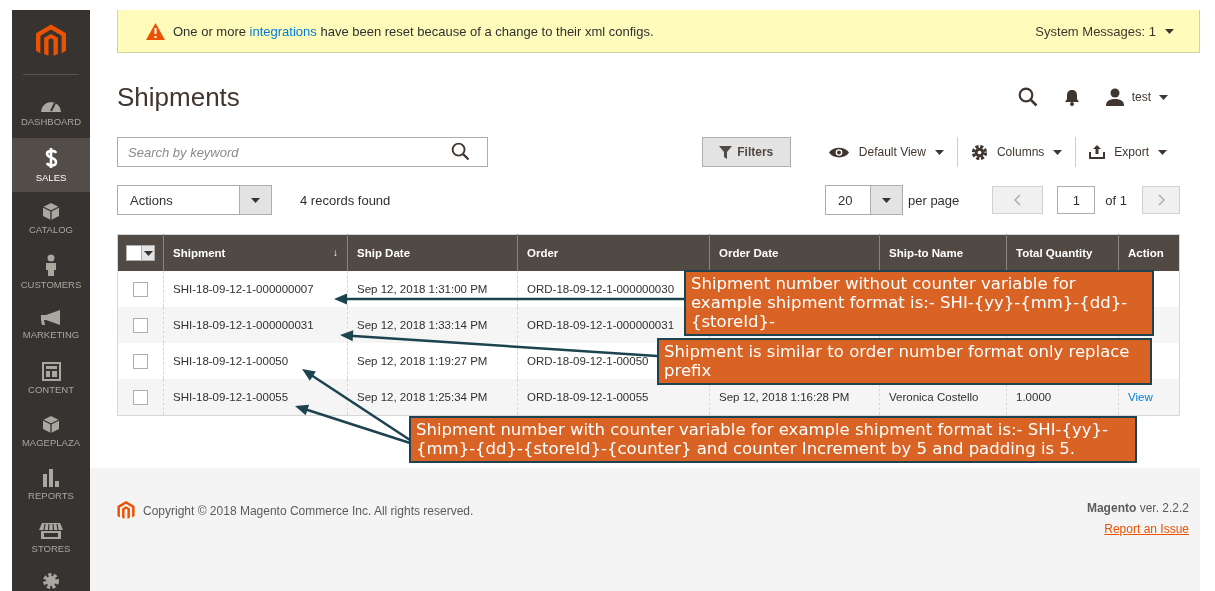 The width and height of the screenshot is (1215, 591). Describe the element at coordinates (1136, 97) in the screenshot. I see `user-menu: test` at that location.